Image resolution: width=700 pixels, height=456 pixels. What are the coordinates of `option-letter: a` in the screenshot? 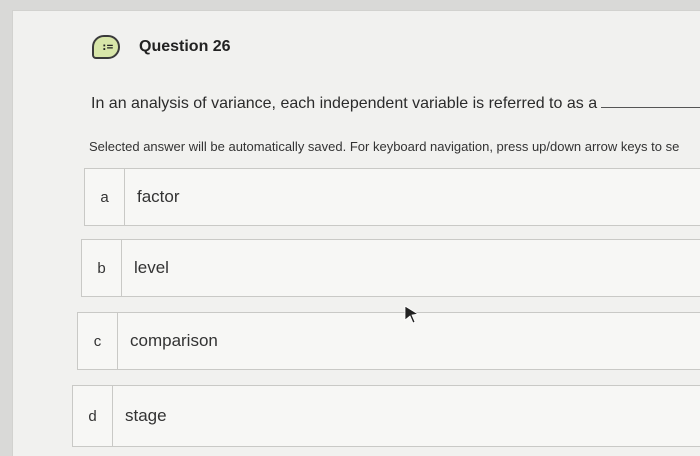 It's located at (105, 197).